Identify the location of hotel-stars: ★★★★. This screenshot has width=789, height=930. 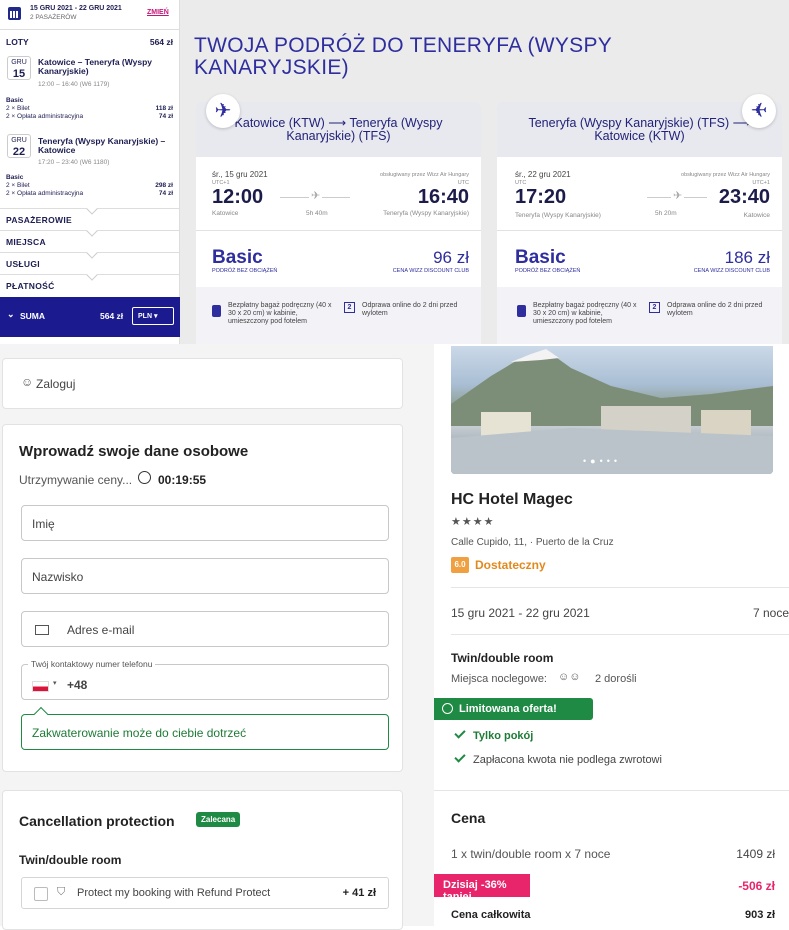
(473, 522).